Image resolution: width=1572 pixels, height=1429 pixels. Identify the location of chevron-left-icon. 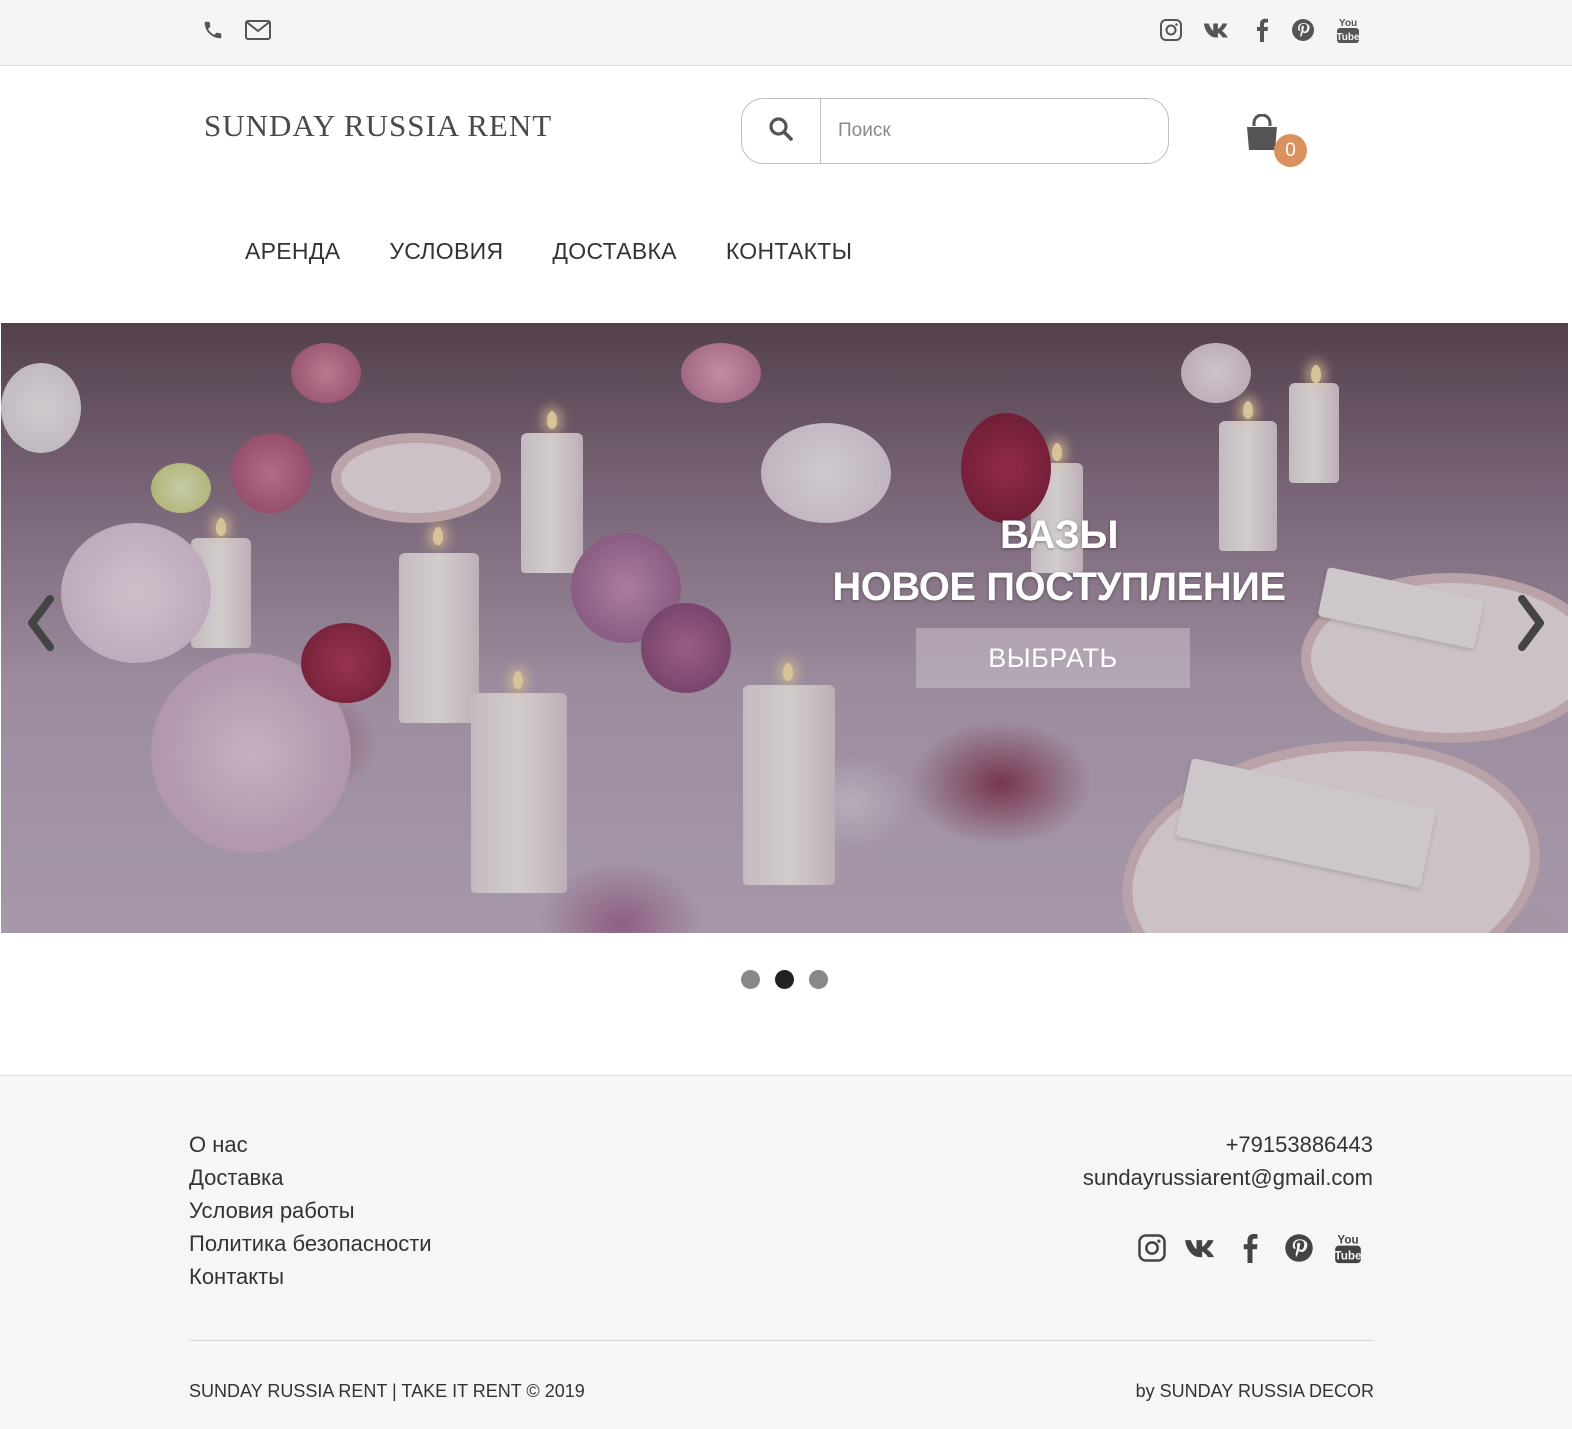
(41, 625).